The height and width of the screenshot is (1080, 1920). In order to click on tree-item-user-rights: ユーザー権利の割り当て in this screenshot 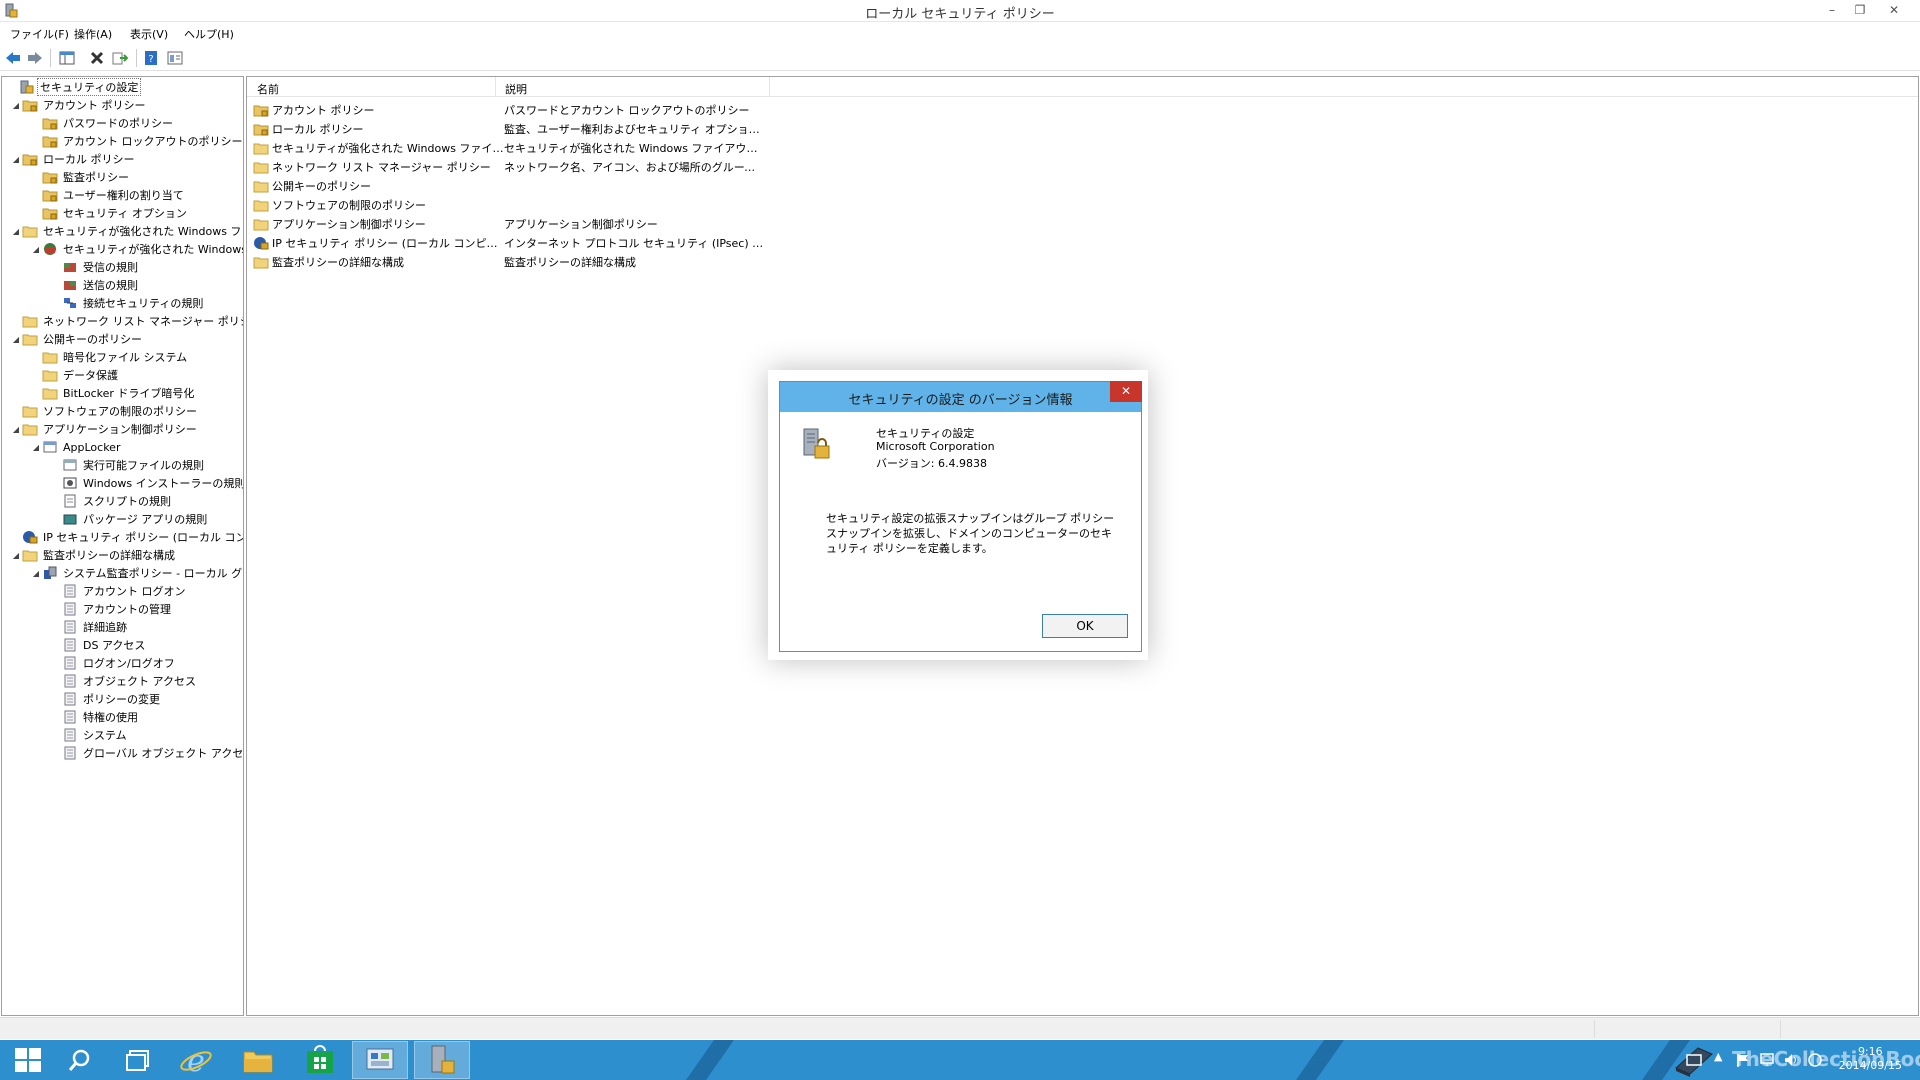, I will do `click(108, 195)`.